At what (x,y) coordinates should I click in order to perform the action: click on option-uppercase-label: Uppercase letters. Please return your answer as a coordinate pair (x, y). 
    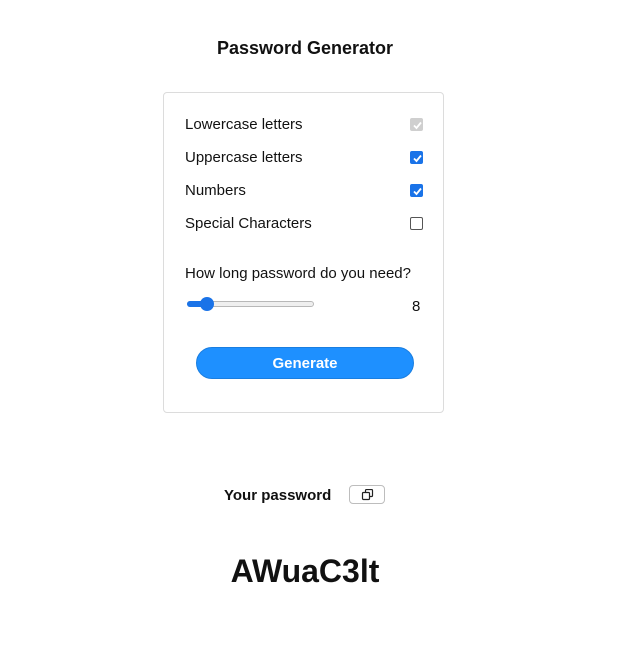
    Looking at the image, I should click on (244, 157).